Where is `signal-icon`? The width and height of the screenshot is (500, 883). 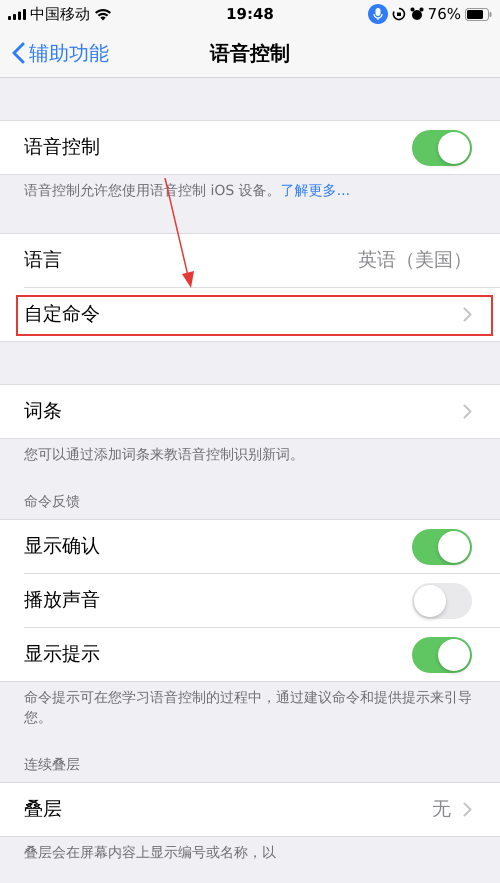 signal-icon is located at coordinates (17, 14).